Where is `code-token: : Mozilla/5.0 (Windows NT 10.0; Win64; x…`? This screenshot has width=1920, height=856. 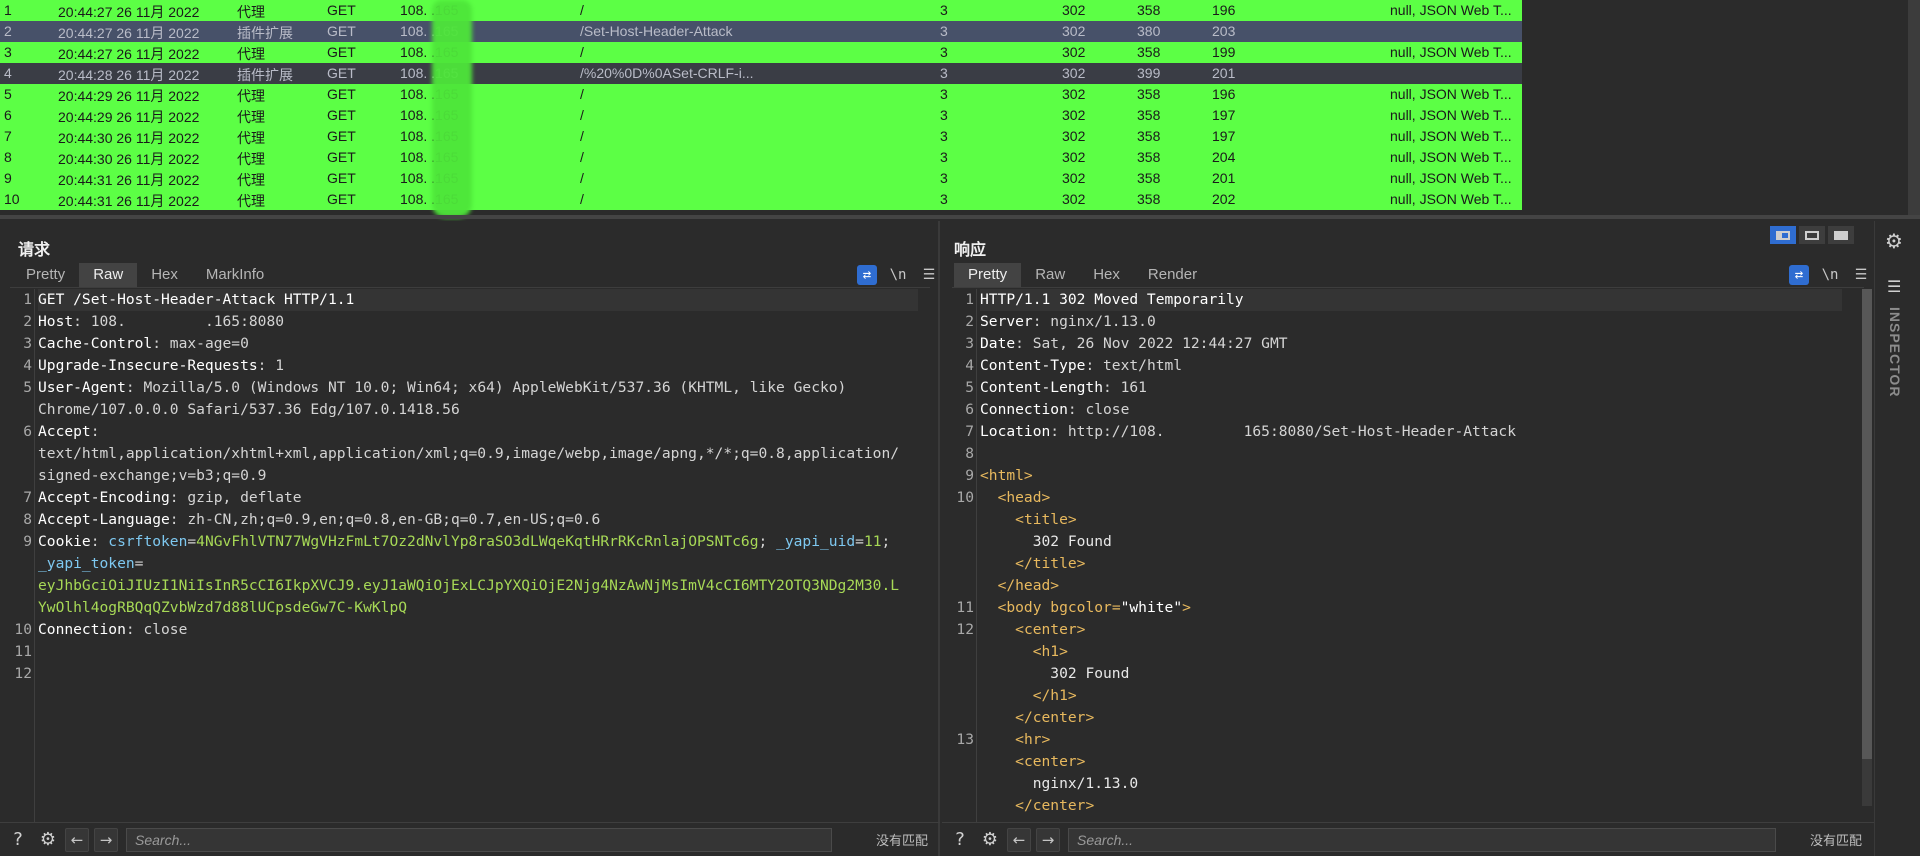 code-token: : Mozilla/5.0 (Windows NT 10.0; Win64; x… is located at coordinates (486, 387).